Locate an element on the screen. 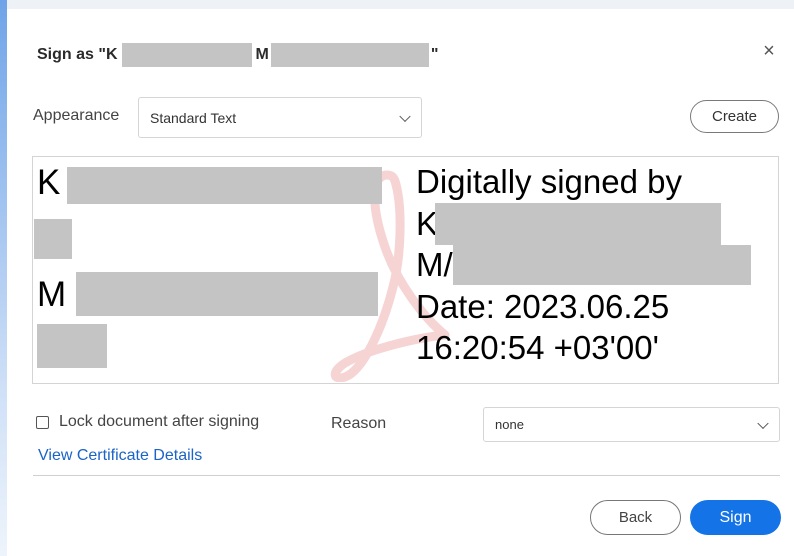 This screenshot has height=556, width=794. title-middle: M is located at coordinates (262, 55).